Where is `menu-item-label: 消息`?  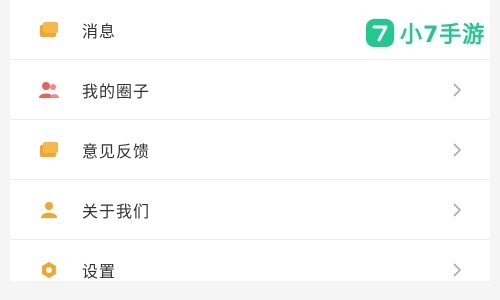 menu-item-label: 消息 is located at coordinates (99, 31).